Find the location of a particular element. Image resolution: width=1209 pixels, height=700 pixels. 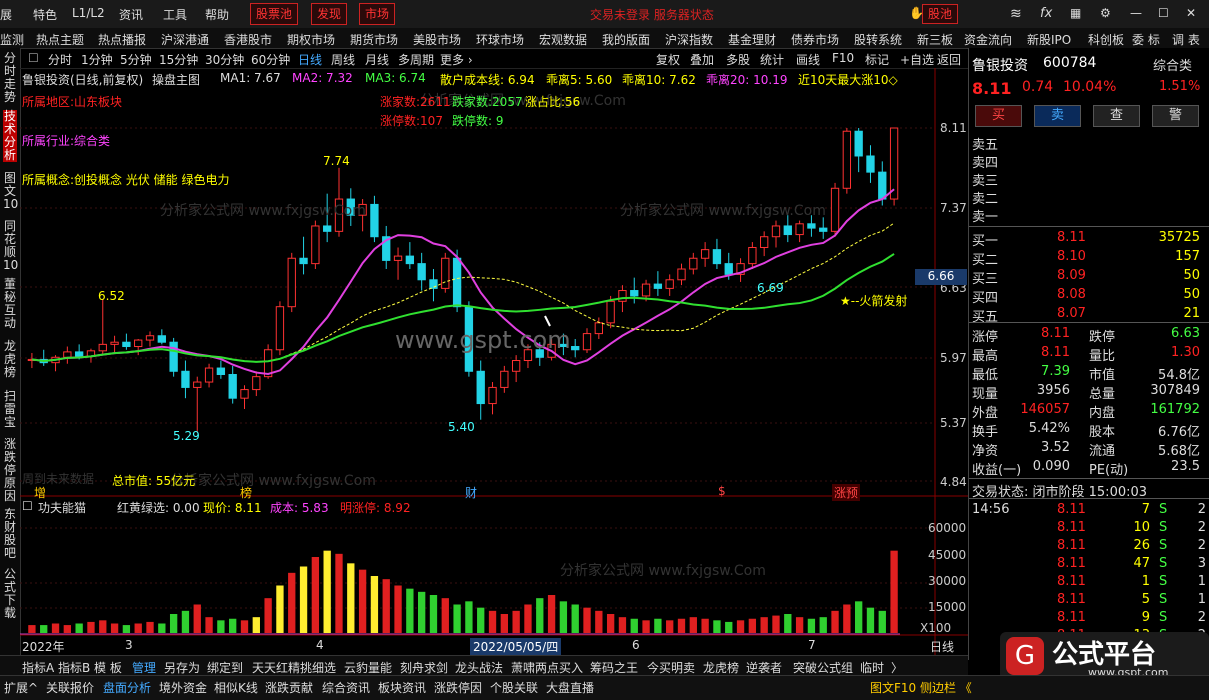

nav-item: 热点播报 is located at coordinates (122, 39).